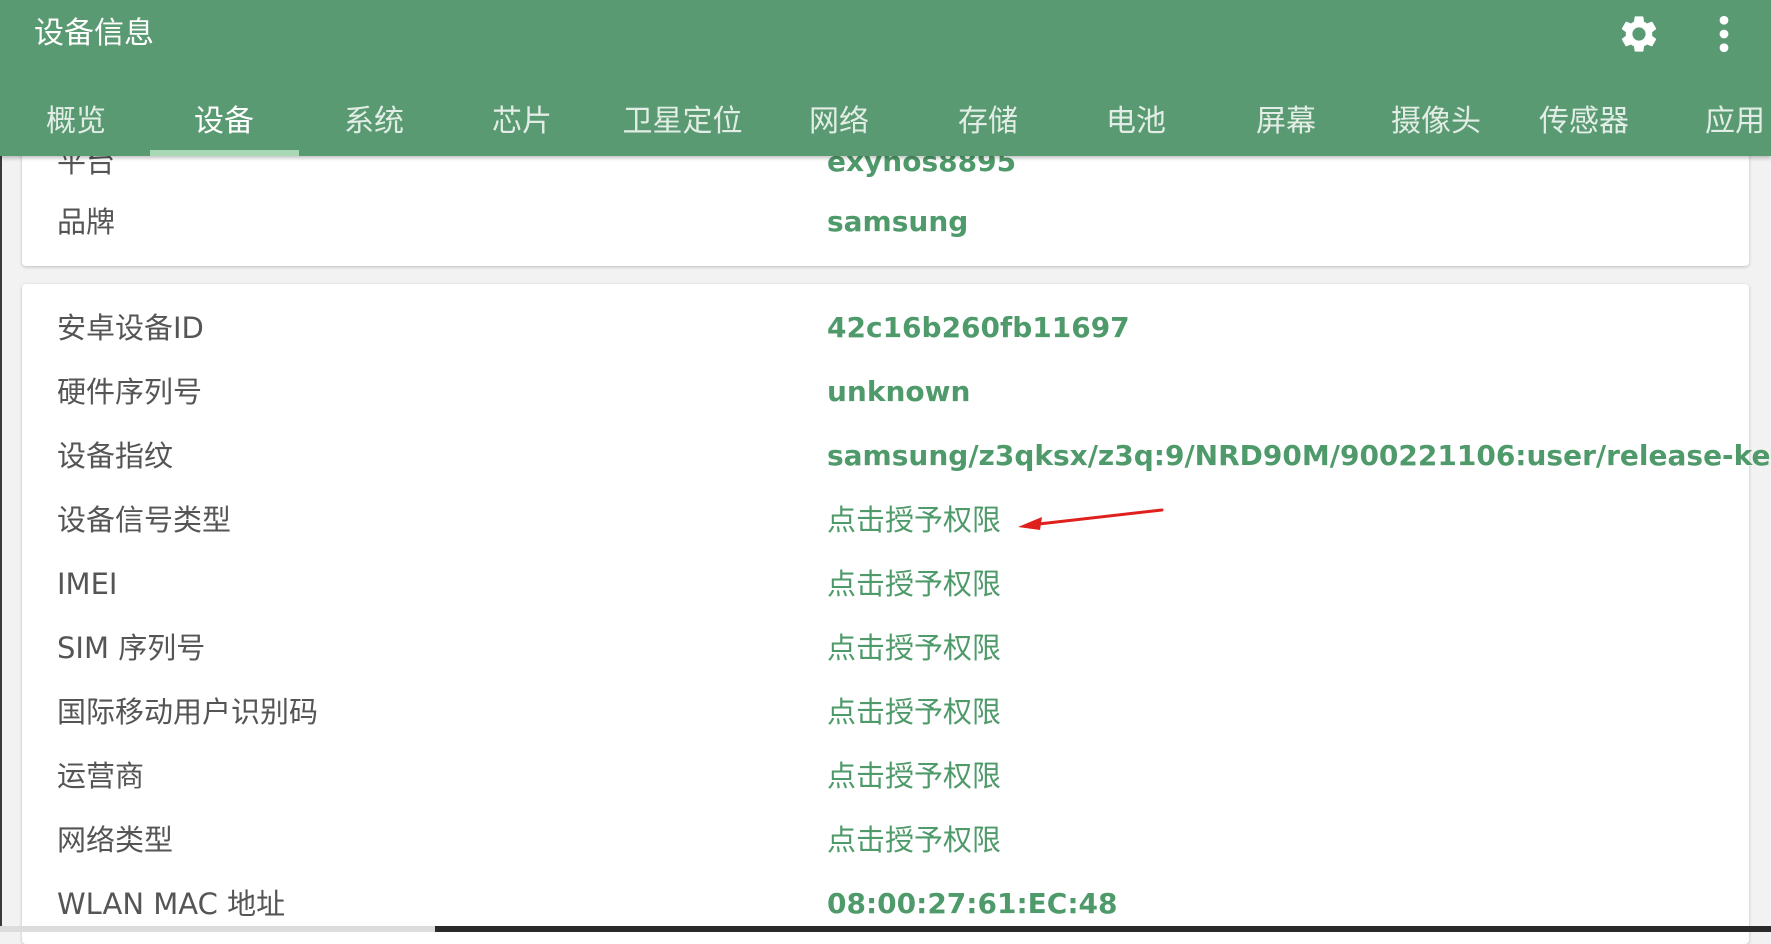 The image size is (1771, 944). What do you see at coordinates (224, 122) in the screenshot?
I see `tab-device: 设备` at bounding box center [224, 122].